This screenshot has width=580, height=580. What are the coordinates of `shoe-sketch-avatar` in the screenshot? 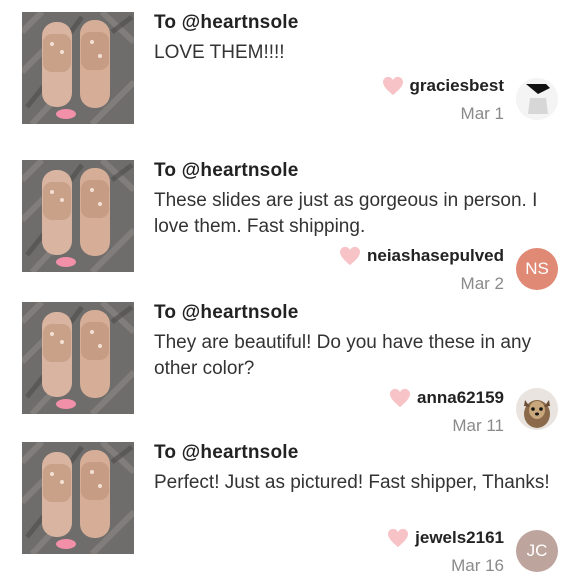 It's located at (537, 99).